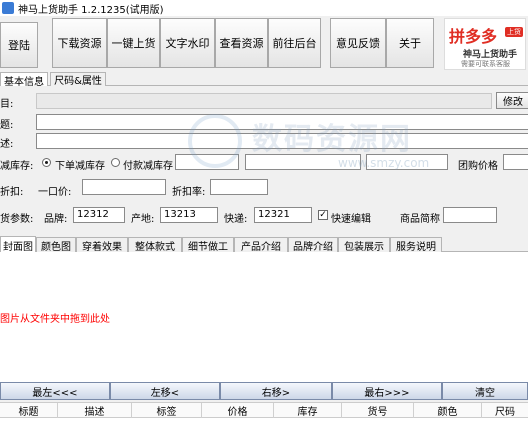 The height and width of the screenshot is (446, 528). I want to click on text-watermark-button: 文字水印, so click(187, 43).